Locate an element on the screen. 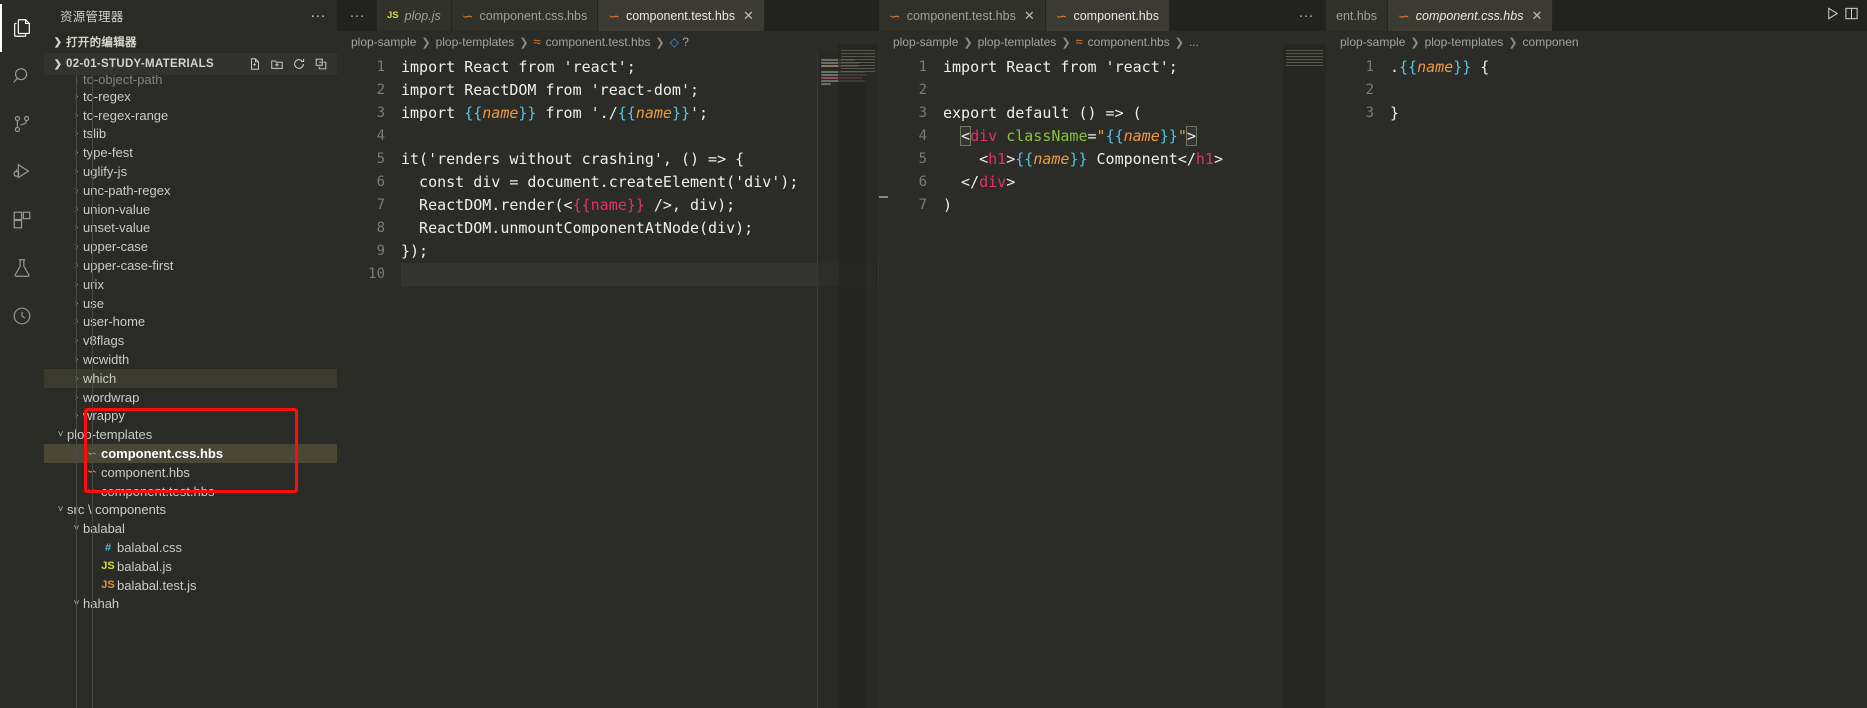  tab-component-css-hbs: ∽ component.css.hbs is located at coordinates (525, 15).